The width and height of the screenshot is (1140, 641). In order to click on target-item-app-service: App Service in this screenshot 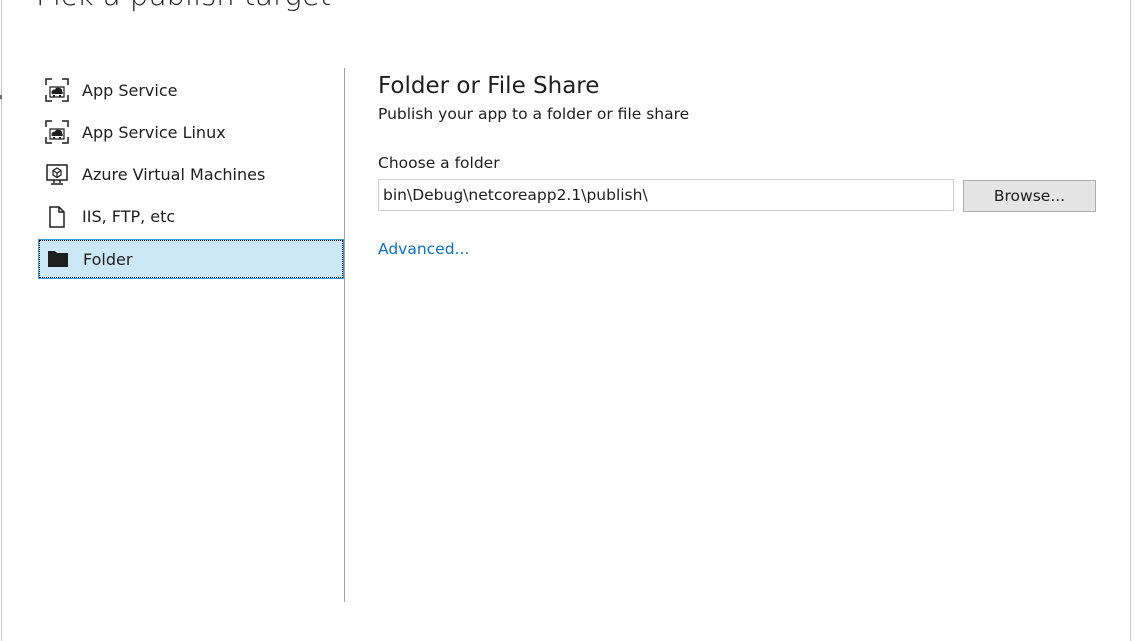, I will do `click(191, 90)`.